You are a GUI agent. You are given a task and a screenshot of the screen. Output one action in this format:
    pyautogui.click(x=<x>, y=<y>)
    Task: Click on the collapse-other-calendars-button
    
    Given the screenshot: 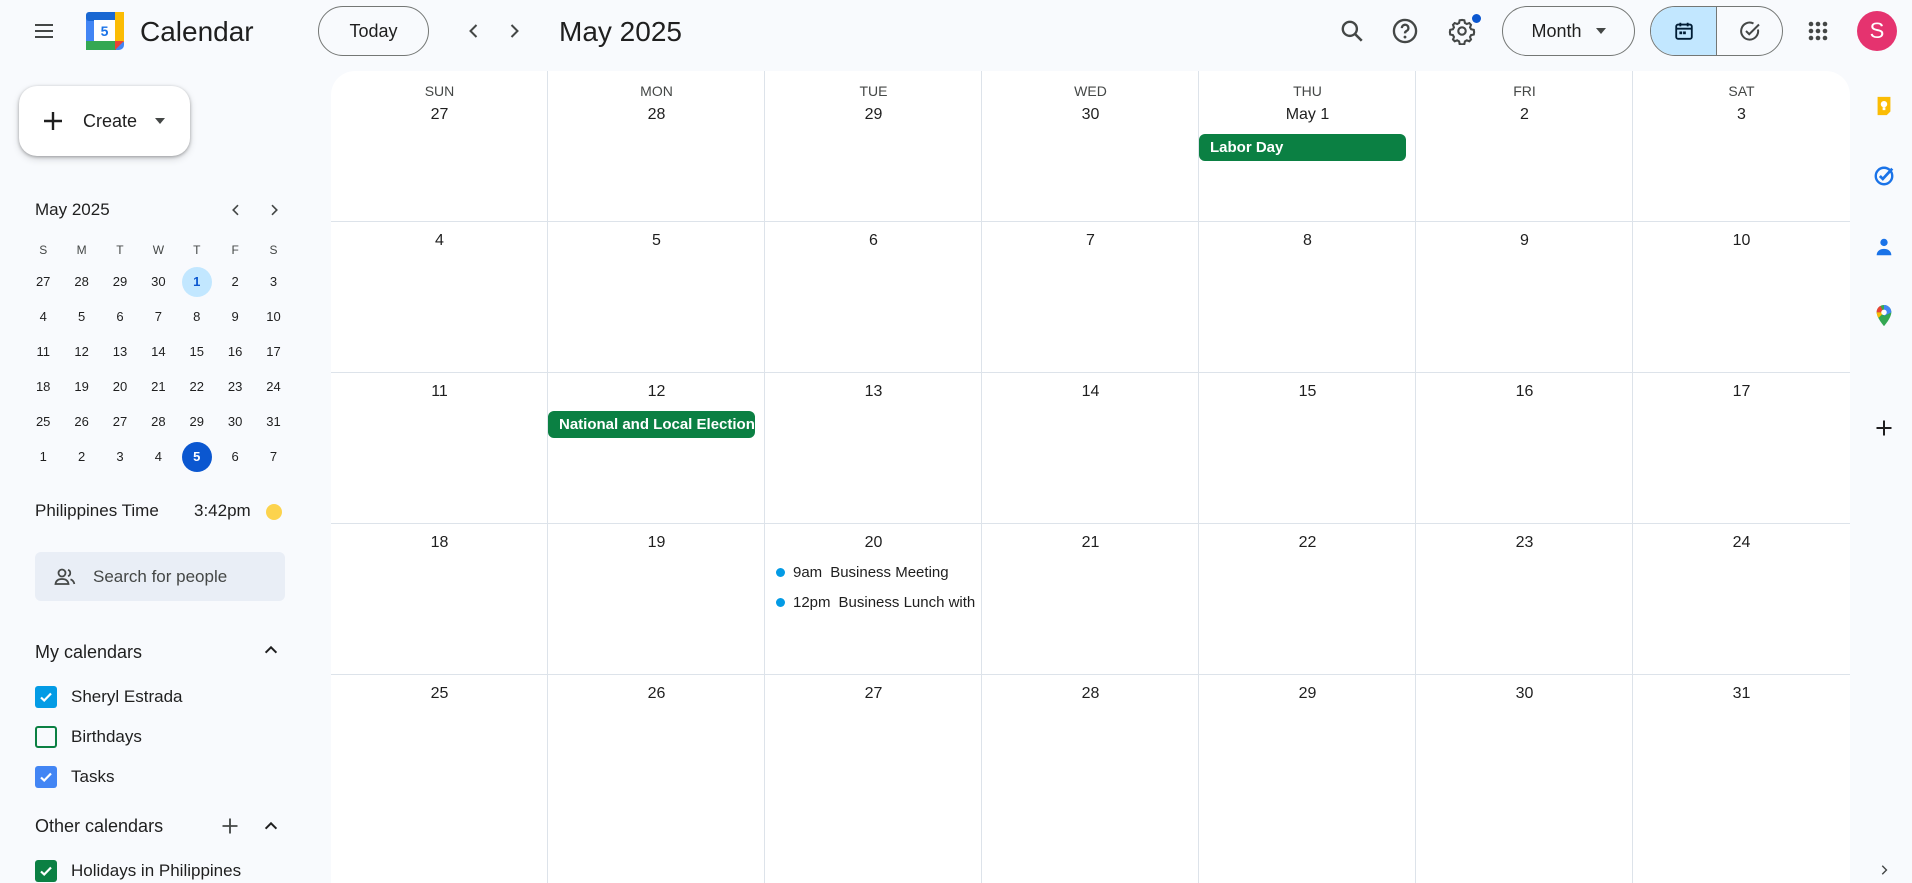 What is the action you would take?
    pyautogui.click(x=271, y=826)
    